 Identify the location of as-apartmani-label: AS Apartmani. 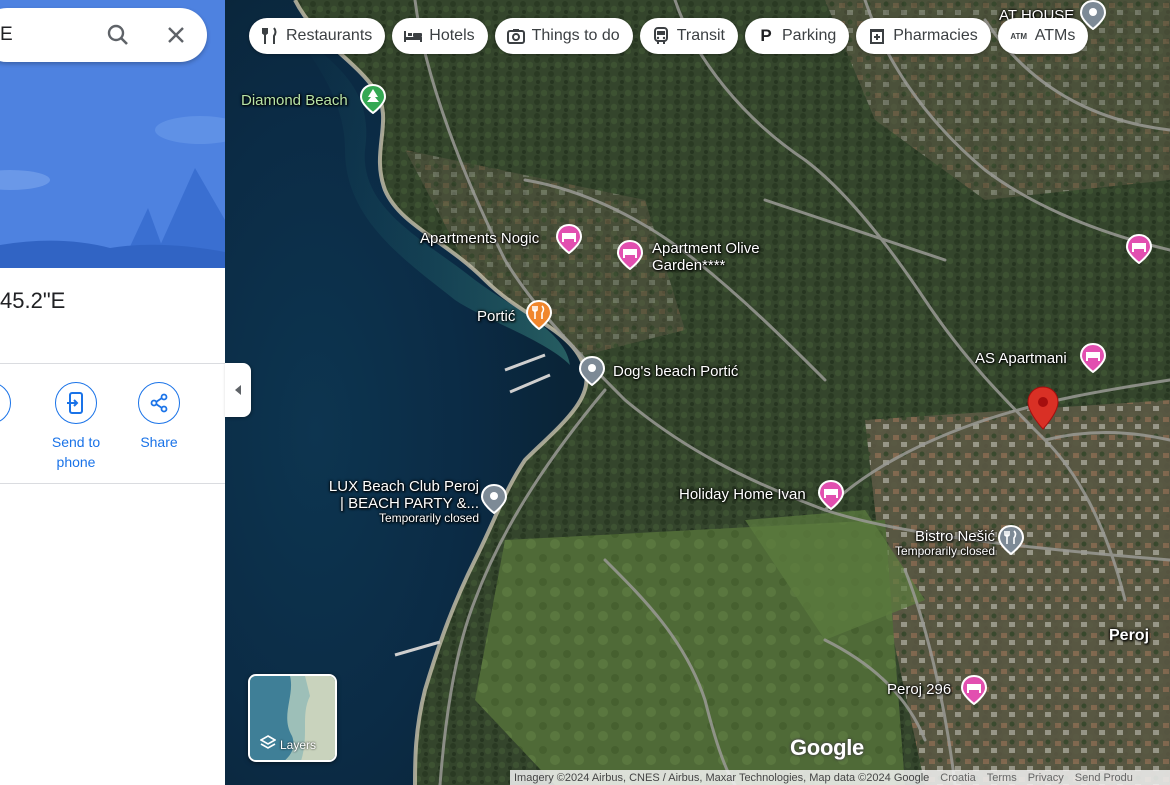
(1021, 358).